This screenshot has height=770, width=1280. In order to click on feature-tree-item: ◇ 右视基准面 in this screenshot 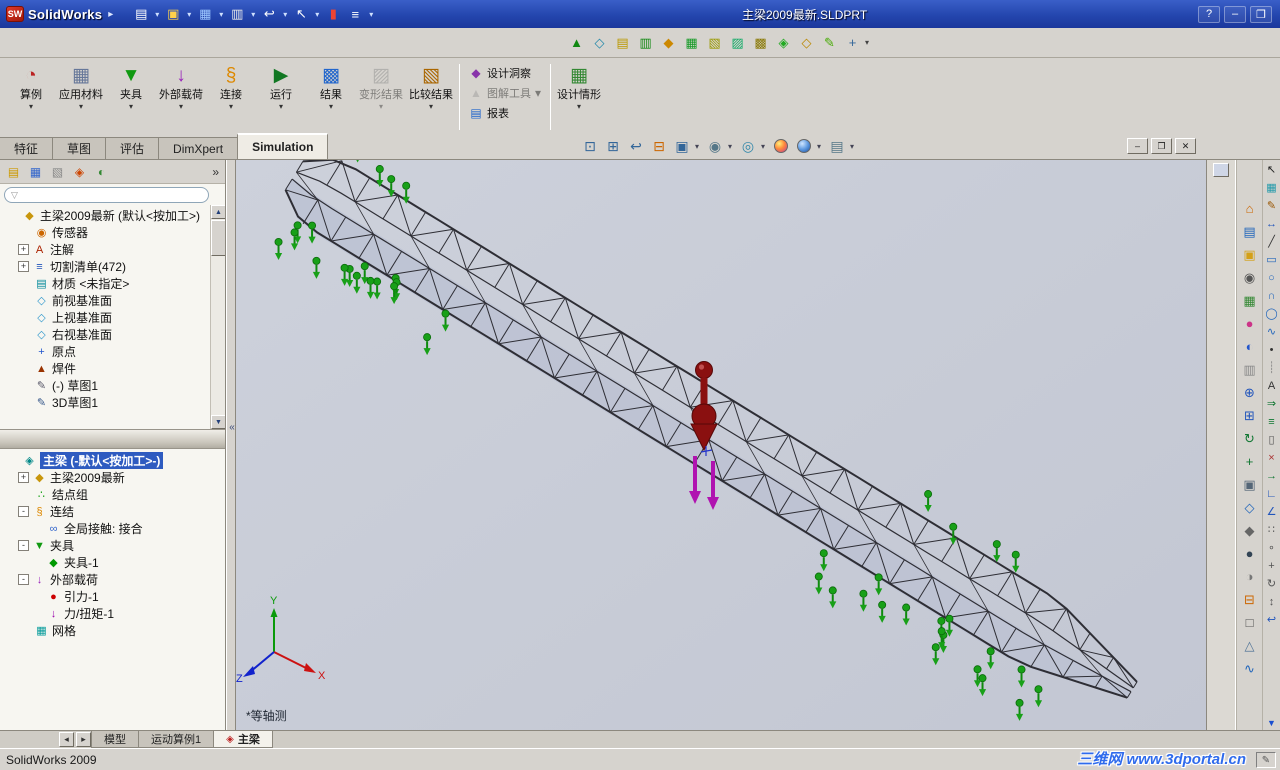, I will do `click(105, 334)`.